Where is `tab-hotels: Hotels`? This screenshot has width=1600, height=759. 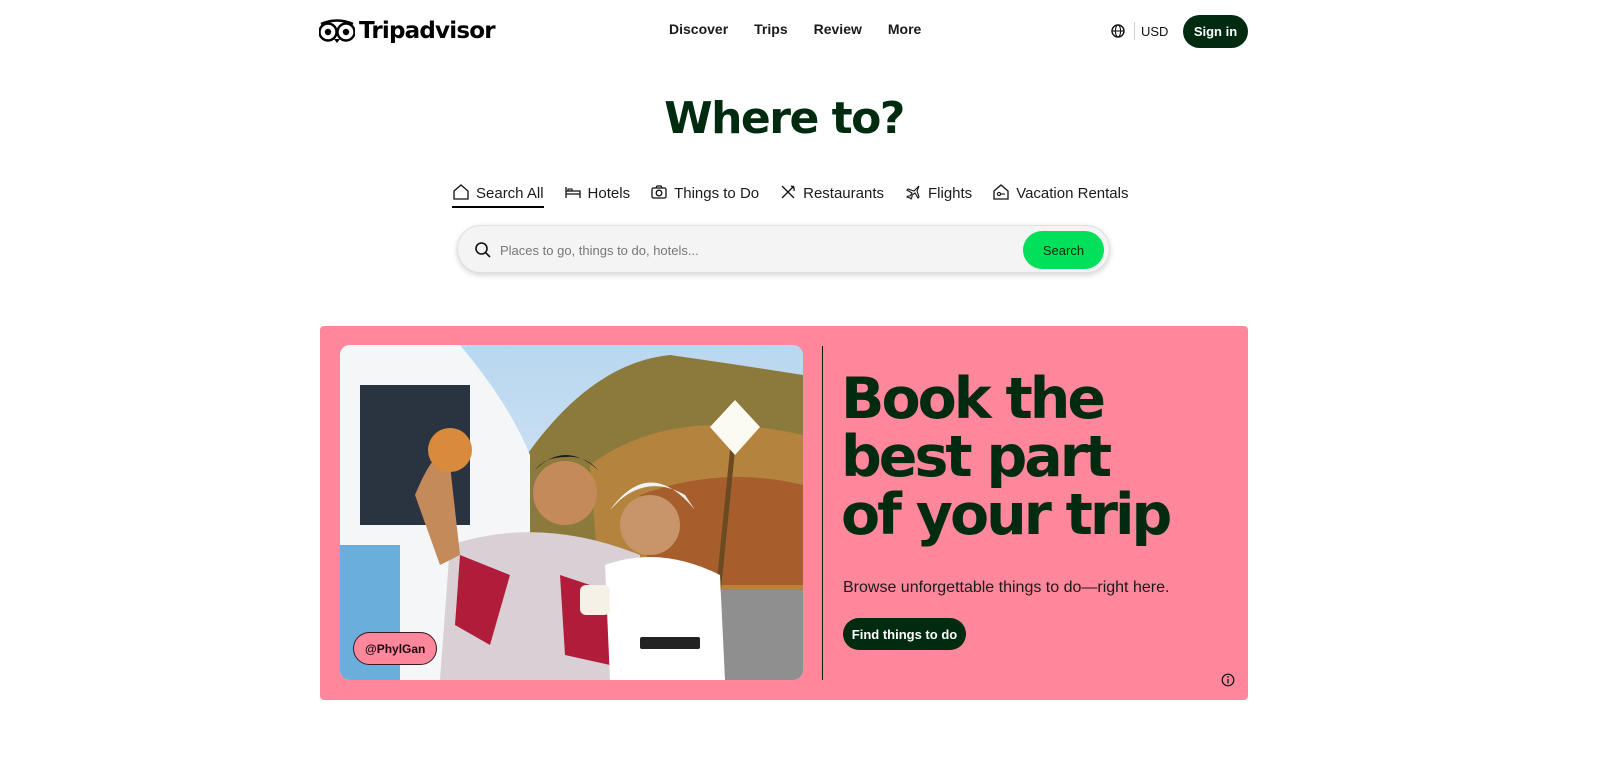 tab-hotels: Hotels is located at coordinates (597, 193).